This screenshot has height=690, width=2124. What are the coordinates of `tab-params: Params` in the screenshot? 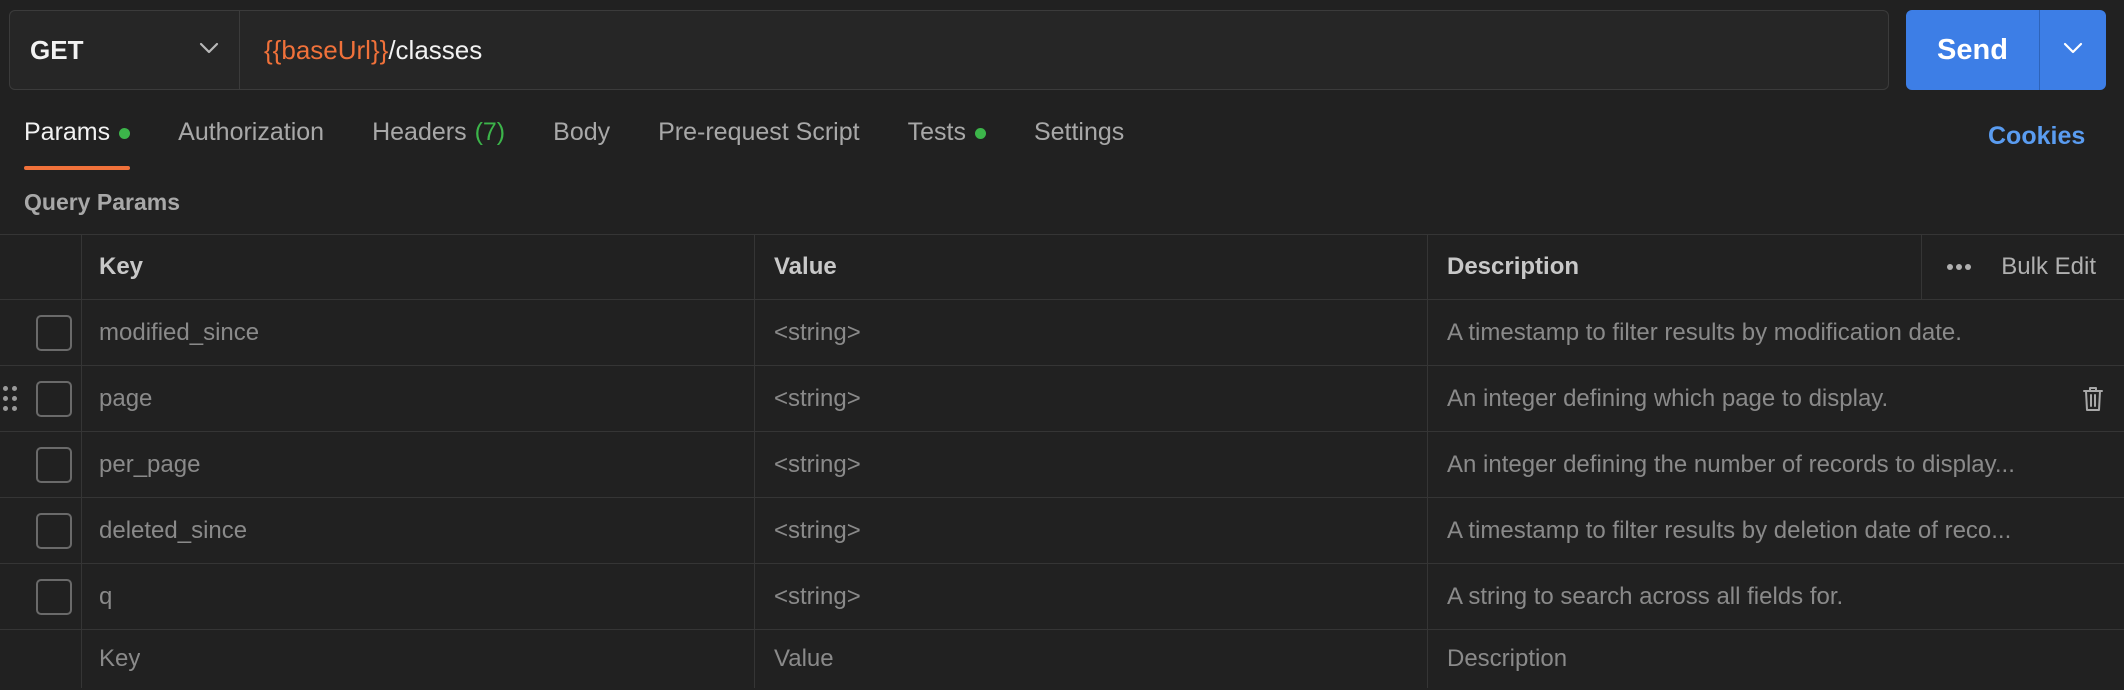 It's located at (77, 144).